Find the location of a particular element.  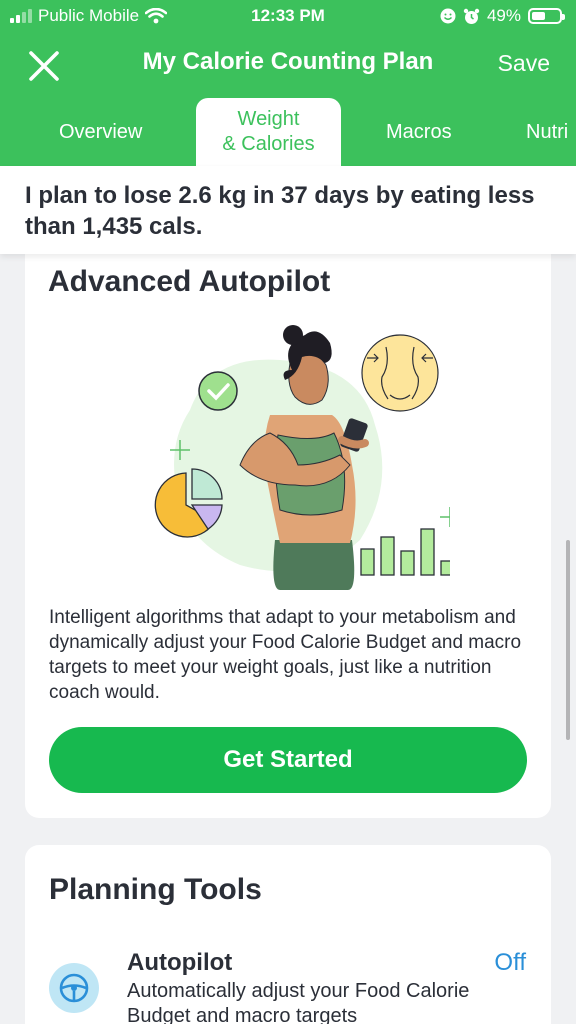

tab-macros: Macros is located at coordinates (419, 132).